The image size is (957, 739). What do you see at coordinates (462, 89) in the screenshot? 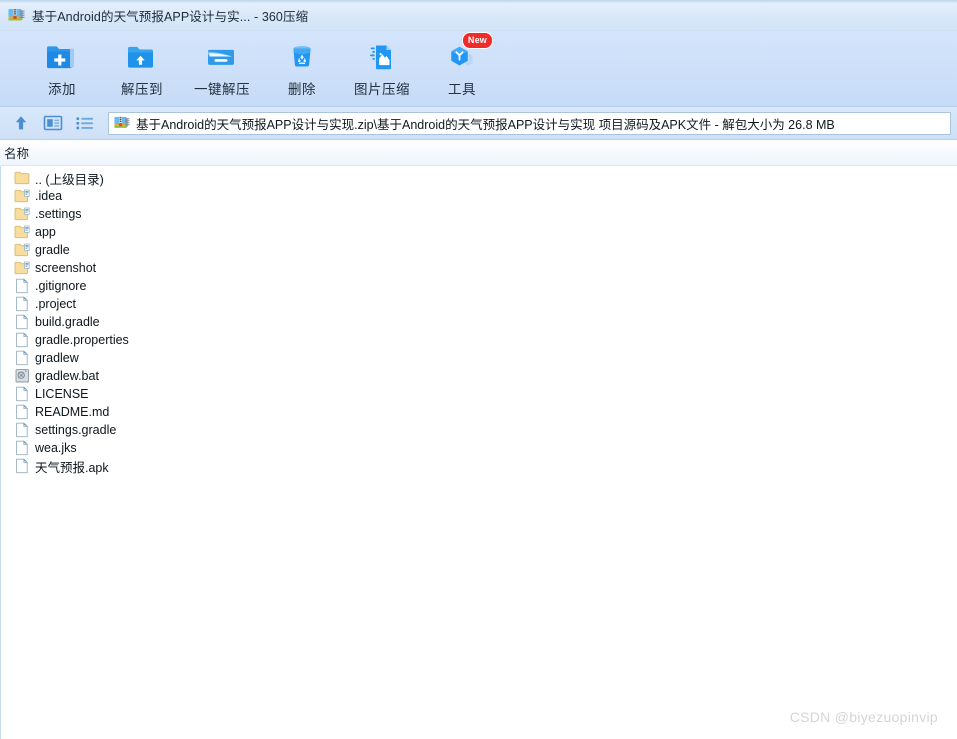
I see `toolbar-button-tools-label: 工具` at bounding box center [462, 89].